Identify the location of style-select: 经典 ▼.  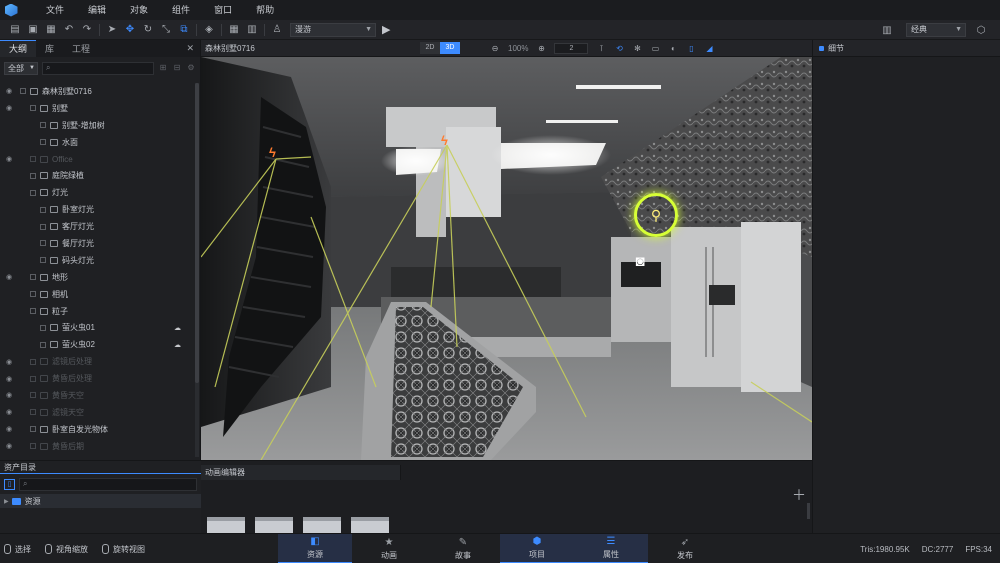
(936, 30).